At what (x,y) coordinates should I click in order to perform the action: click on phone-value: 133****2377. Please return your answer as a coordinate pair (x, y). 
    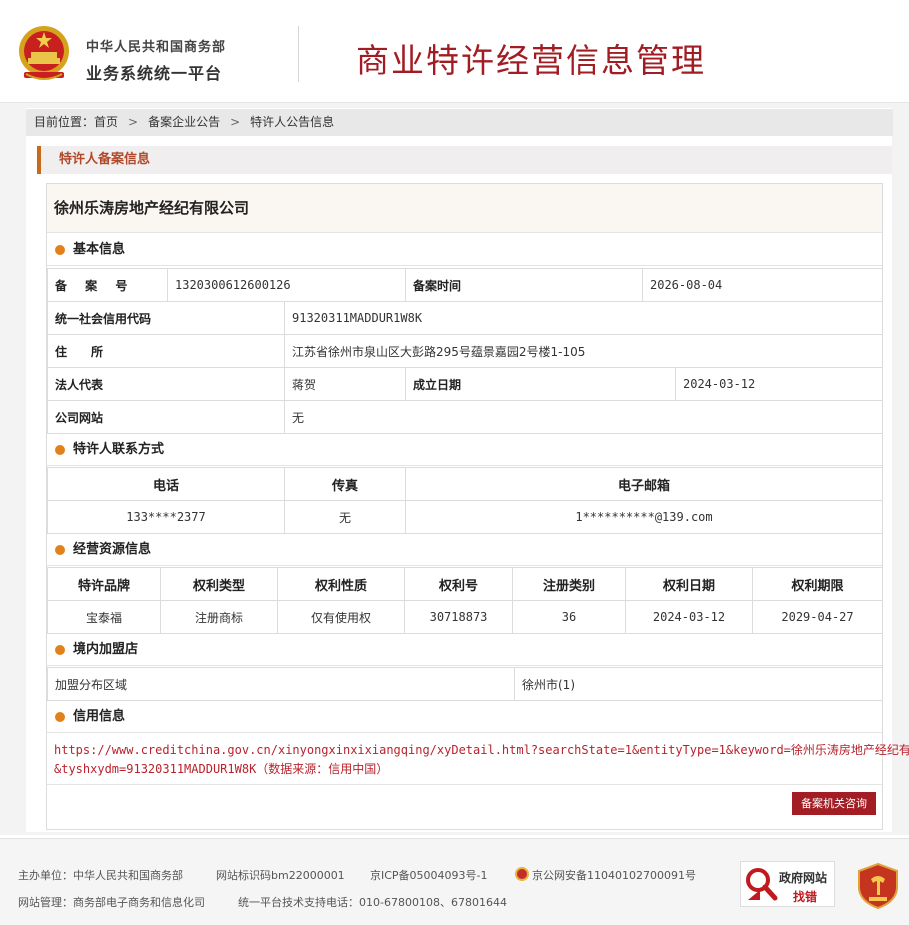
    Looking at the image, I should click on (166, 517).